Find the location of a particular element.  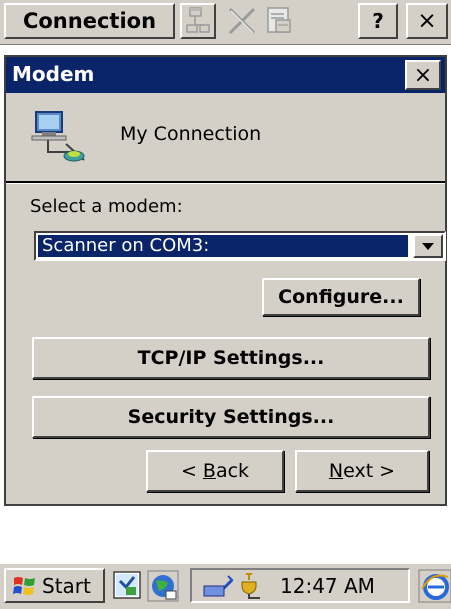

connection-icon is located at coordinates (58, 136).